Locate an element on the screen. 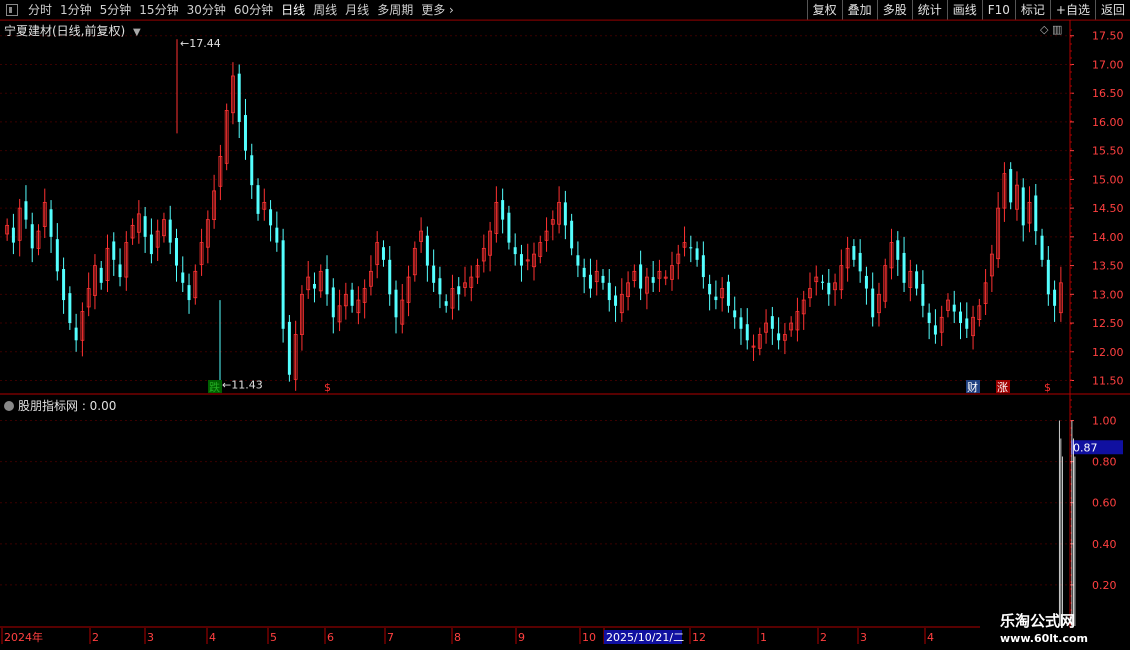  grid-icon: ▥ is located at coordinates (1057, 29).